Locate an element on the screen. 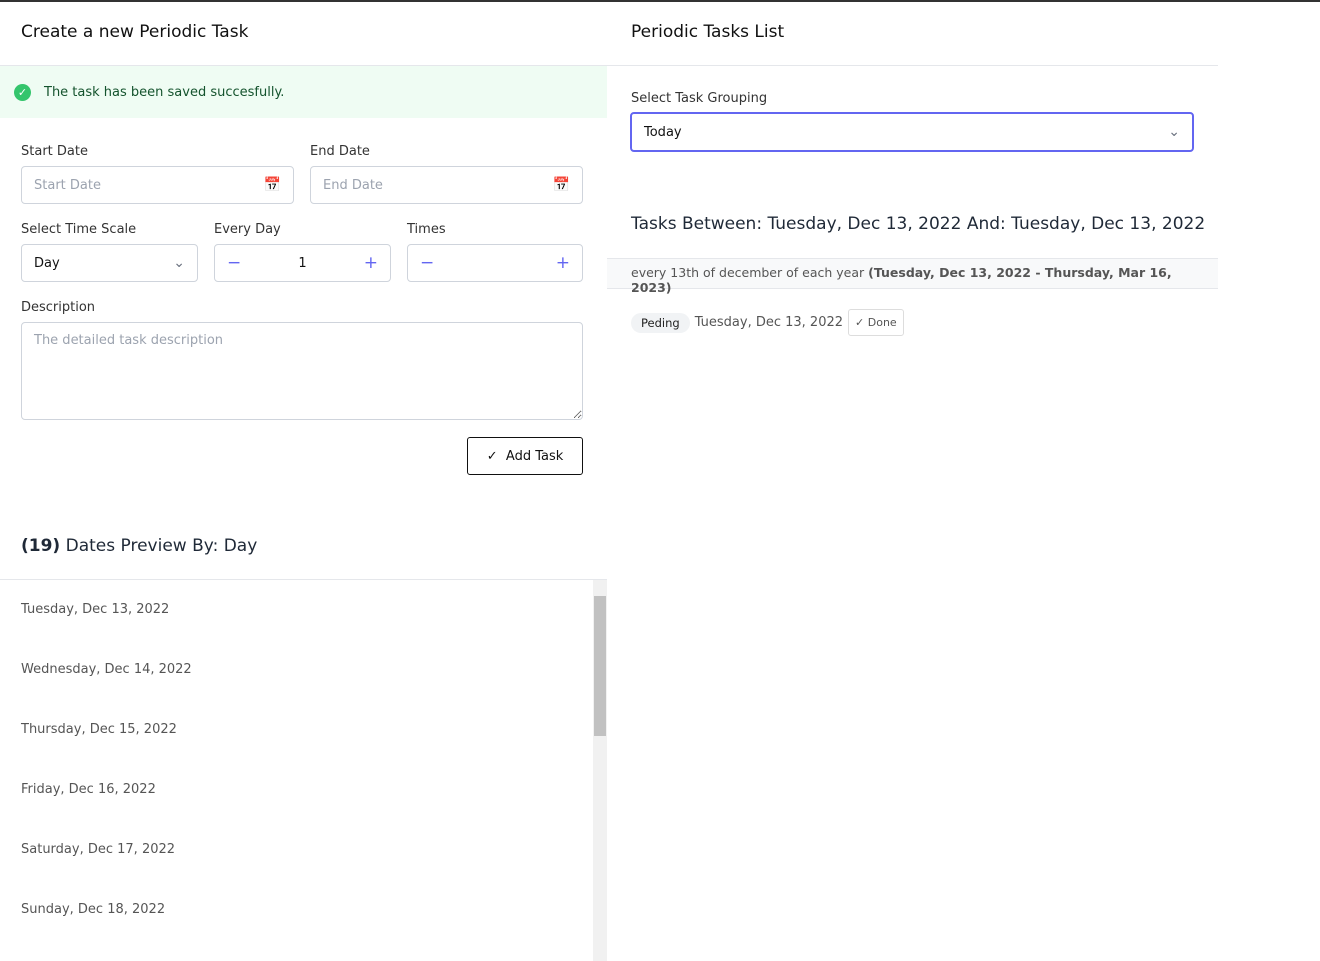 This screenshot has height=961, width=1320. start-date-input: Start Date 📅 is located at coordinates (157, 185).